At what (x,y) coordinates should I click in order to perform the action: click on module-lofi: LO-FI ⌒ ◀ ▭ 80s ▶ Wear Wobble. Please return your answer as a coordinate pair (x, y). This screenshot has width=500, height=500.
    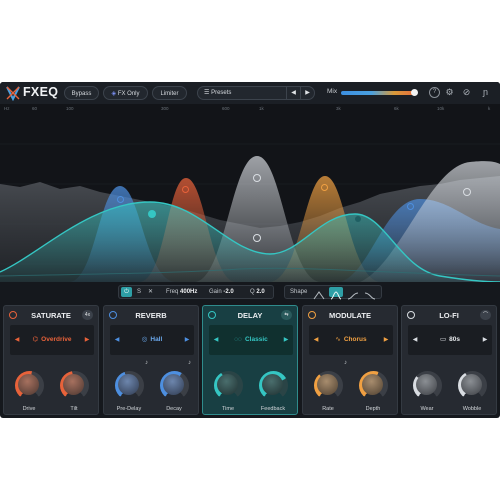
    Looking at the image, I should click on (449, 360).